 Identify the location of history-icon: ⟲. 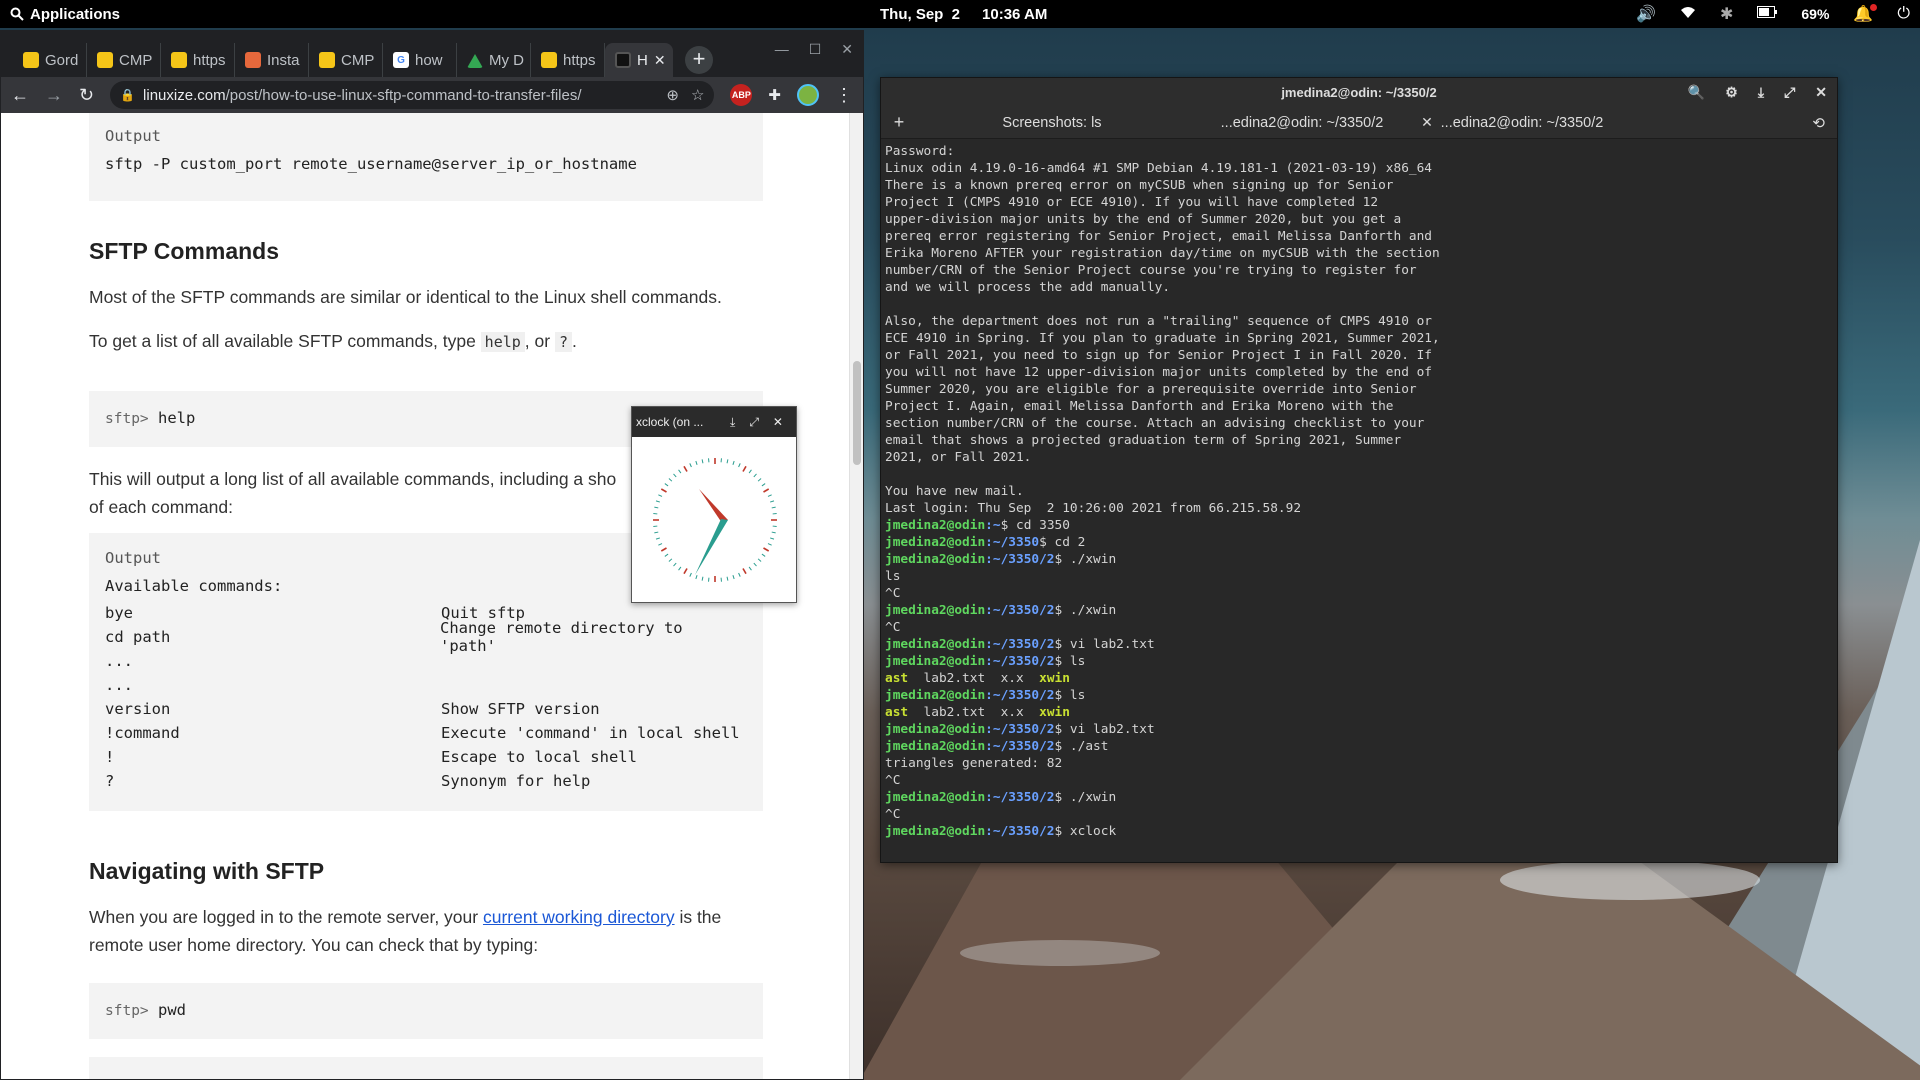
(1818, 123).